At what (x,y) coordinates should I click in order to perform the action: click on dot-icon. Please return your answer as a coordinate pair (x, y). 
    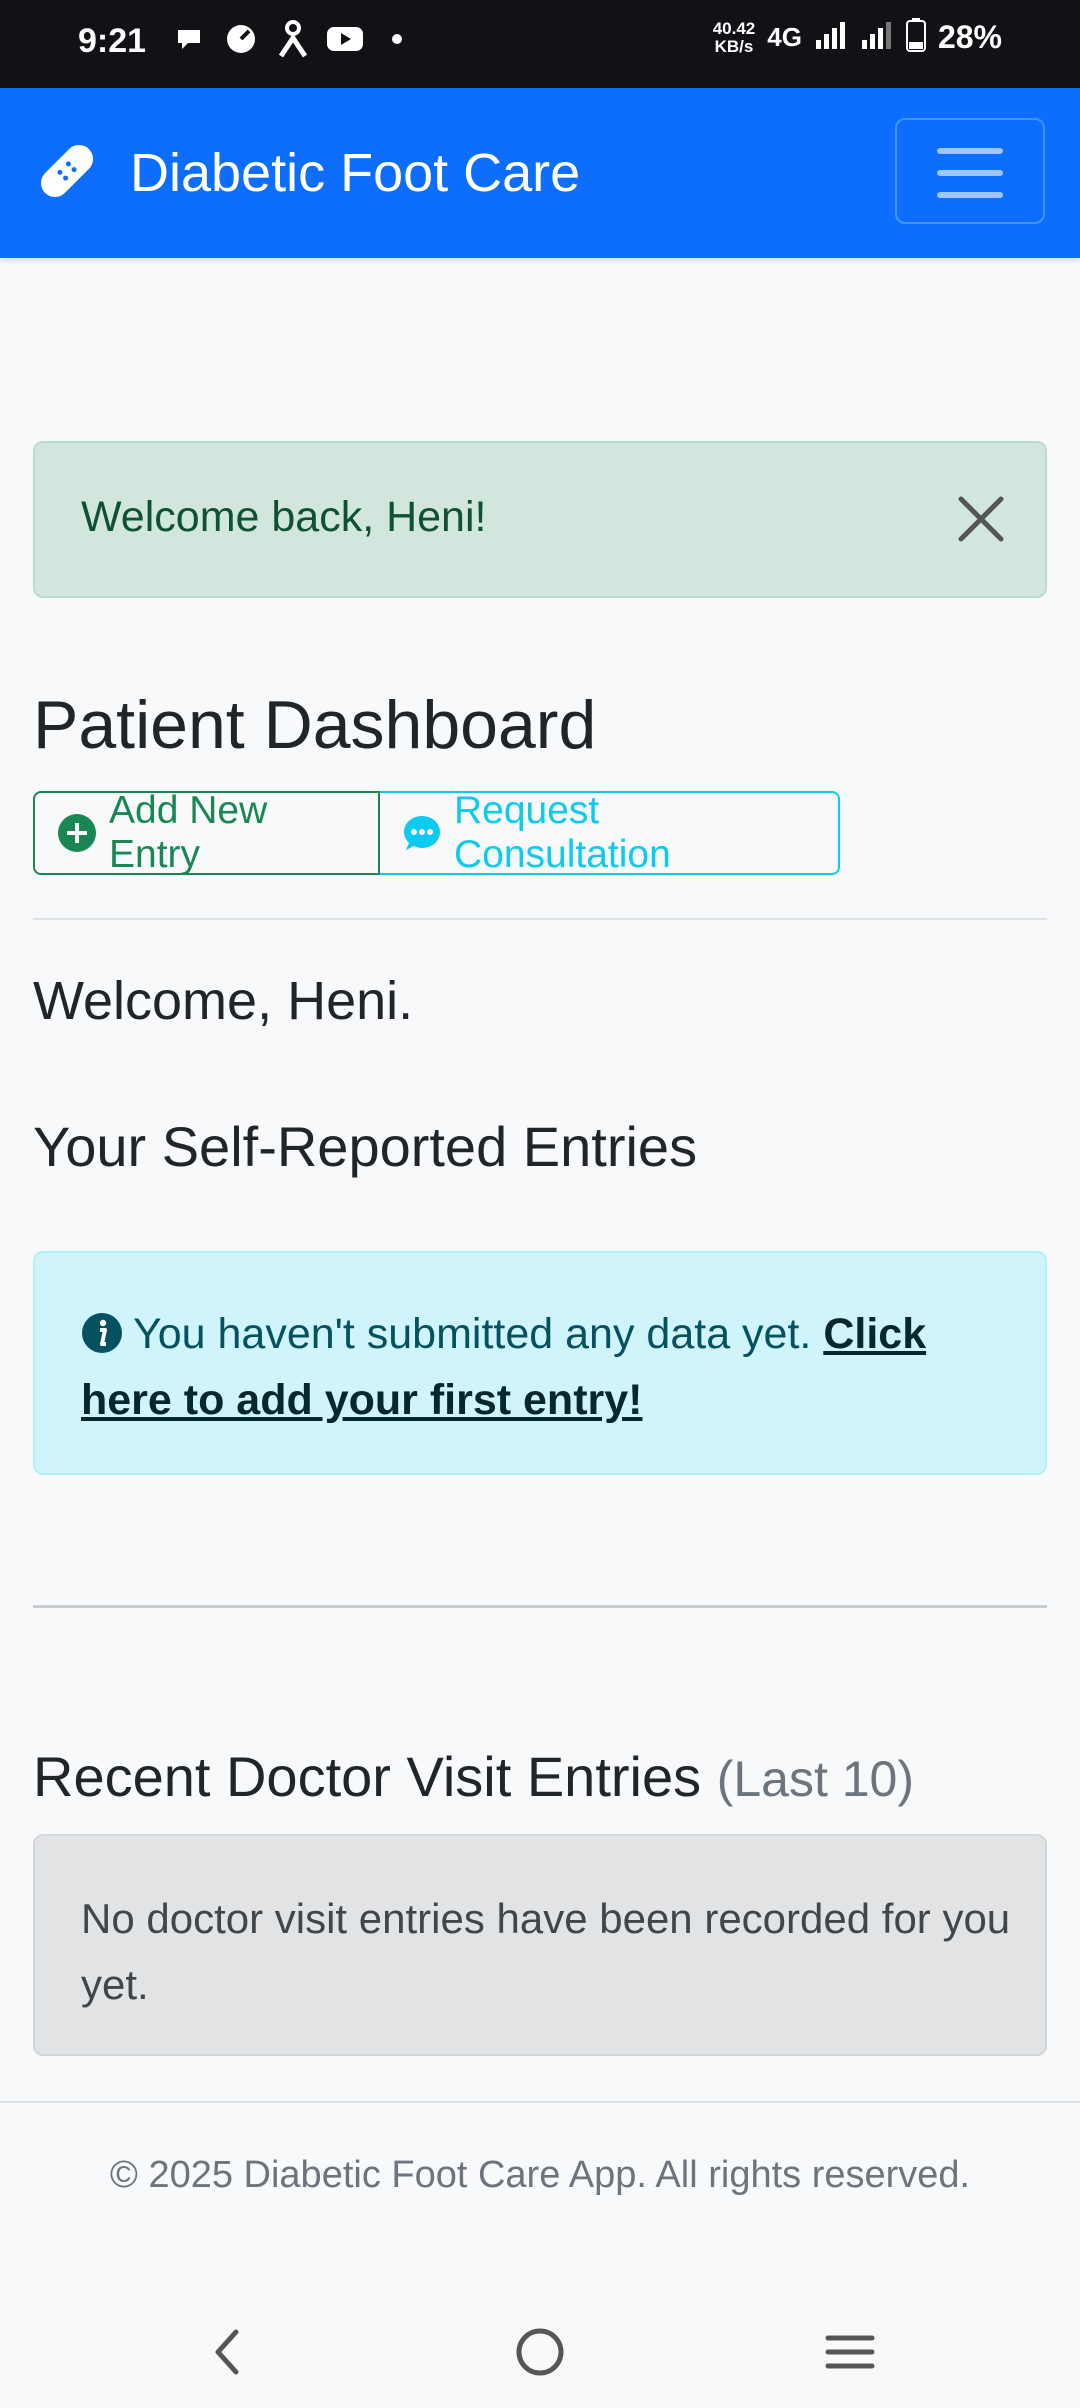
    Looking at the image, I should click on (397, 39).